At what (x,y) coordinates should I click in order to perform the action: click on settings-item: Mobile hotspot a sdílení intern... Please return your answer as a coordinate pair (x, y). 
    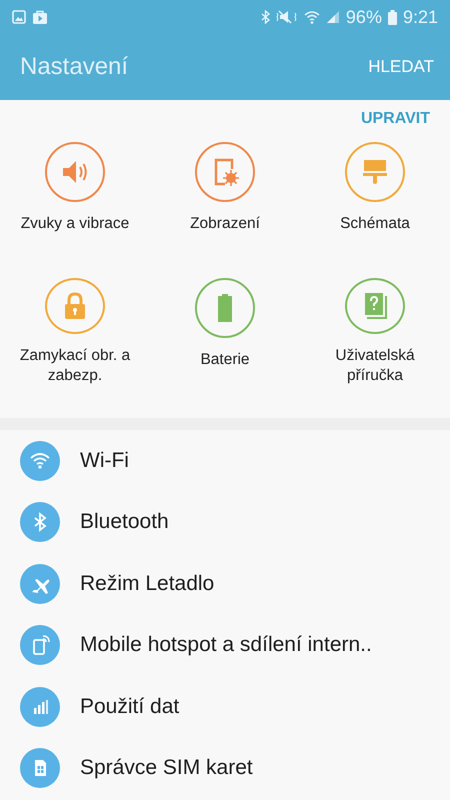
    Looking at the image, I should click on (225, 645).